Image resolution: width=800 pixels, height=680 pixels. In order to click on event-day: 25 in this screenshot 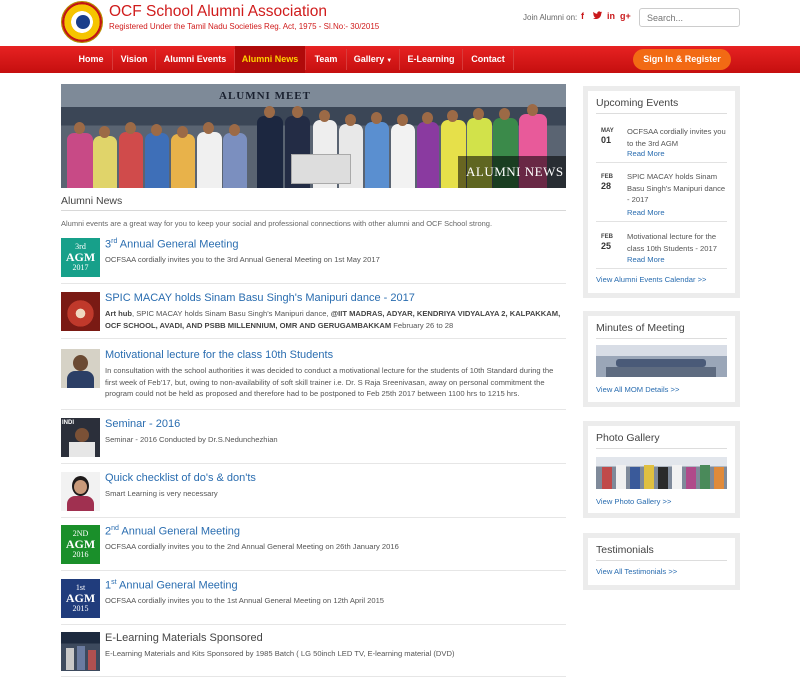, I will do `click(606, 246)`.